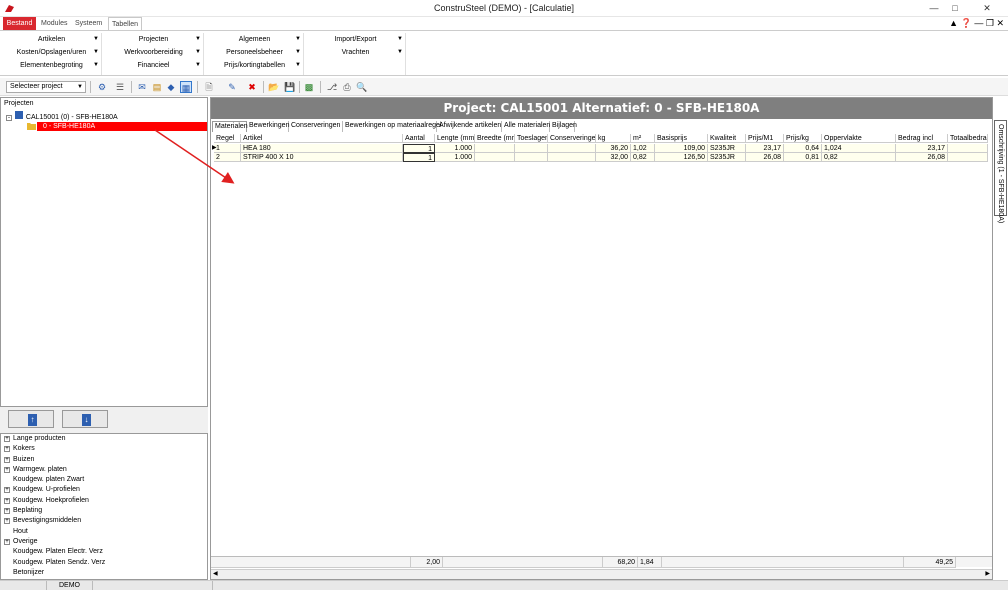  What do you see at coordinates (455, 138) in the screenshot?
I see `column-header: Lengte (mm)` at bounding box center [455, 138].